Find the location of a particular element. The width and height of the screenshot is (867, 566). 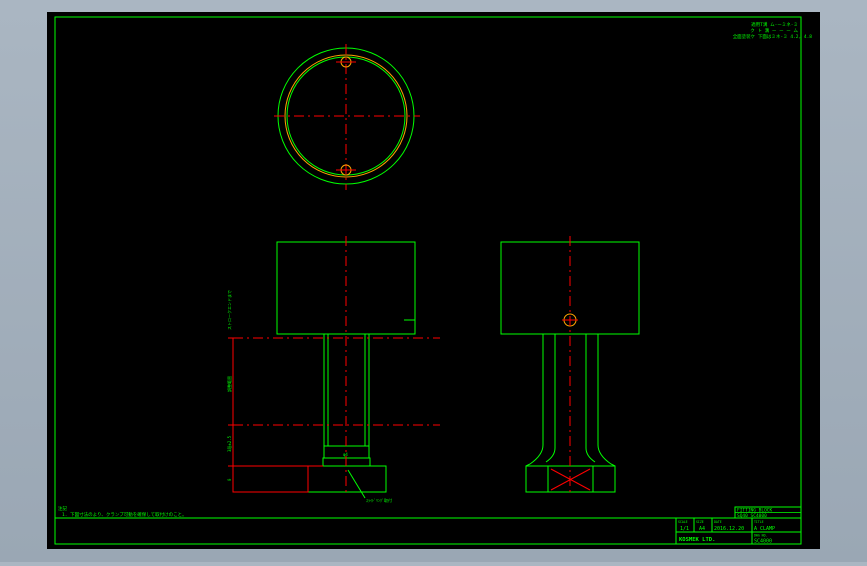

date-header: DATE is located at coordinates (718, 522).